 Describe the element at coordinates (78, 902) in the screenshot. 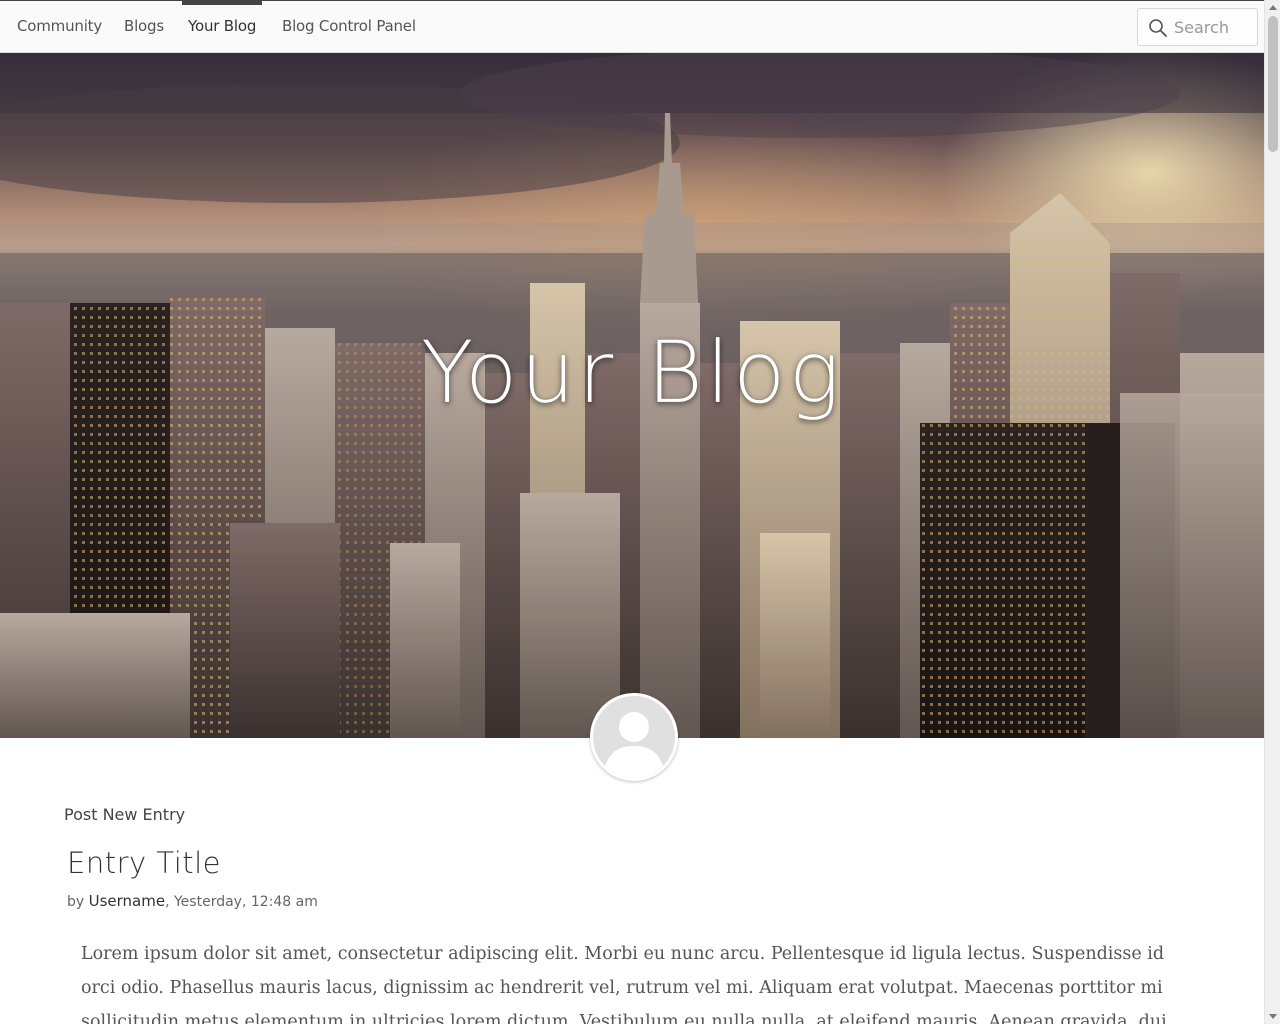

I see `byline-prefix: by` at that location.